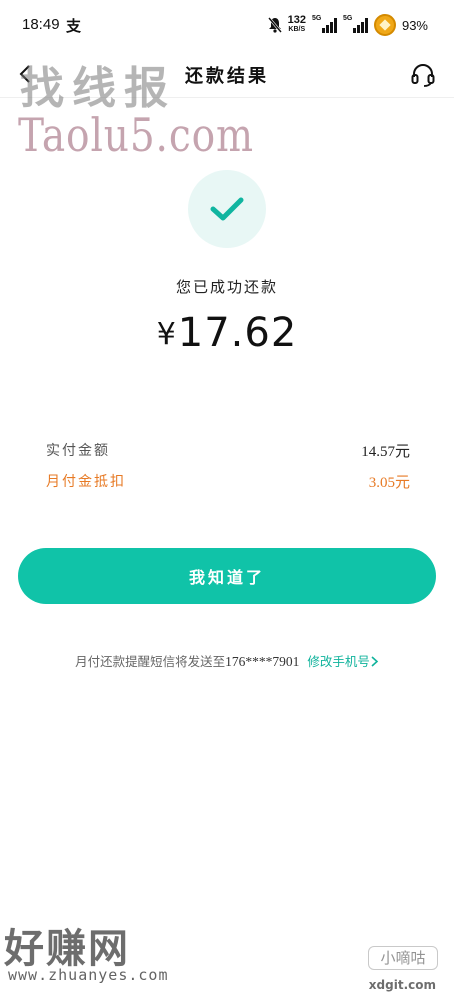 This screenshot has width=454, height=1000. I want to click on status-indicators: 132 KB/S 5G 5G 93%, so click(347, 25).